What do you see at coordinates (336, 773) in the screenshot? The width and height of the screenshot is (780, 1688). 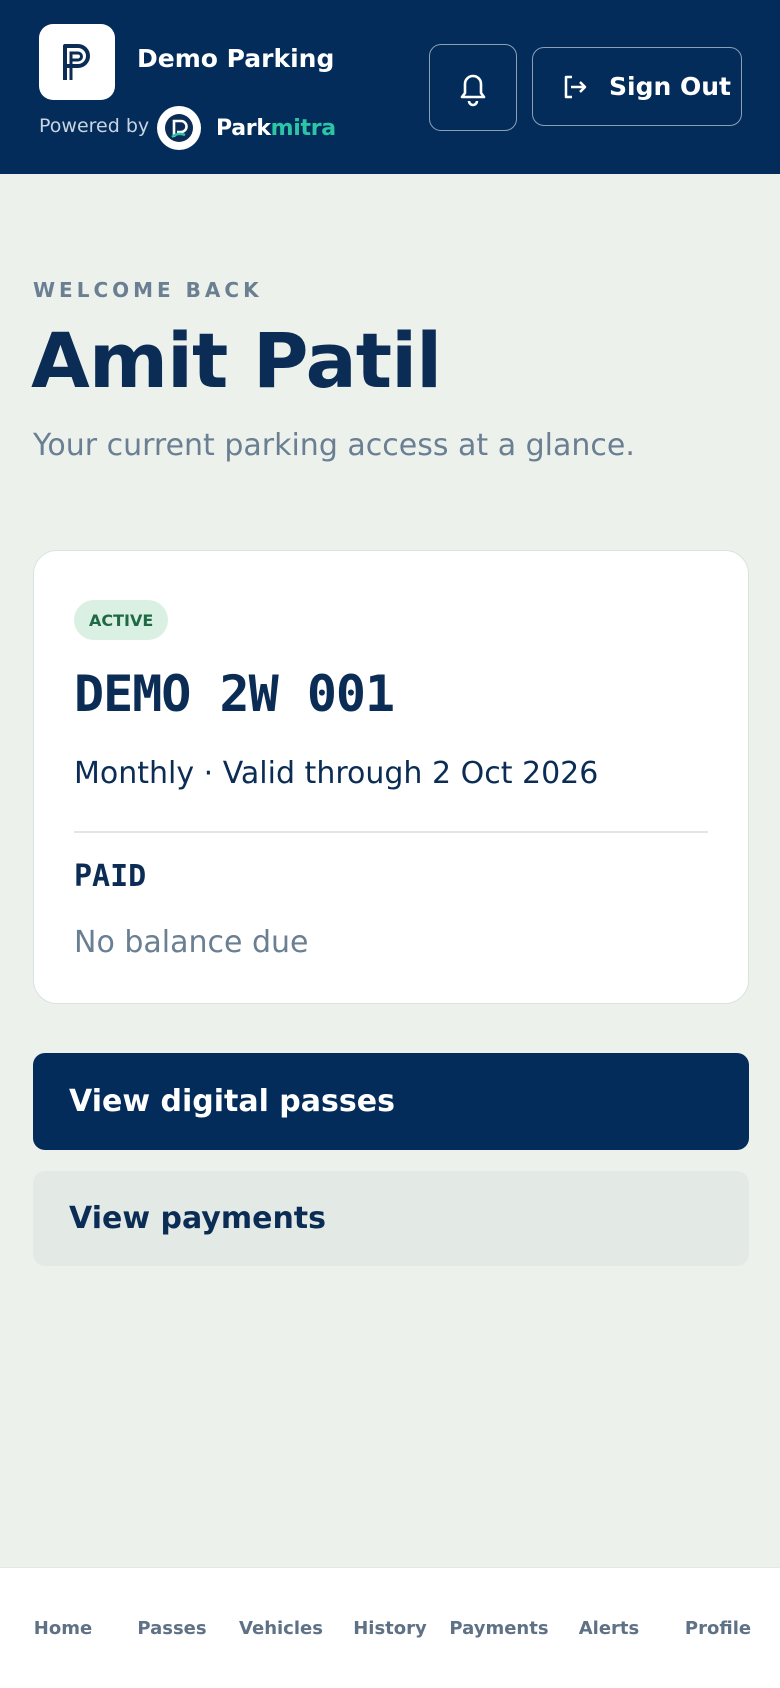 I see `pass-validity: Monthly · Valid through 2 Oct 2026` at bounding box center [336, 773].